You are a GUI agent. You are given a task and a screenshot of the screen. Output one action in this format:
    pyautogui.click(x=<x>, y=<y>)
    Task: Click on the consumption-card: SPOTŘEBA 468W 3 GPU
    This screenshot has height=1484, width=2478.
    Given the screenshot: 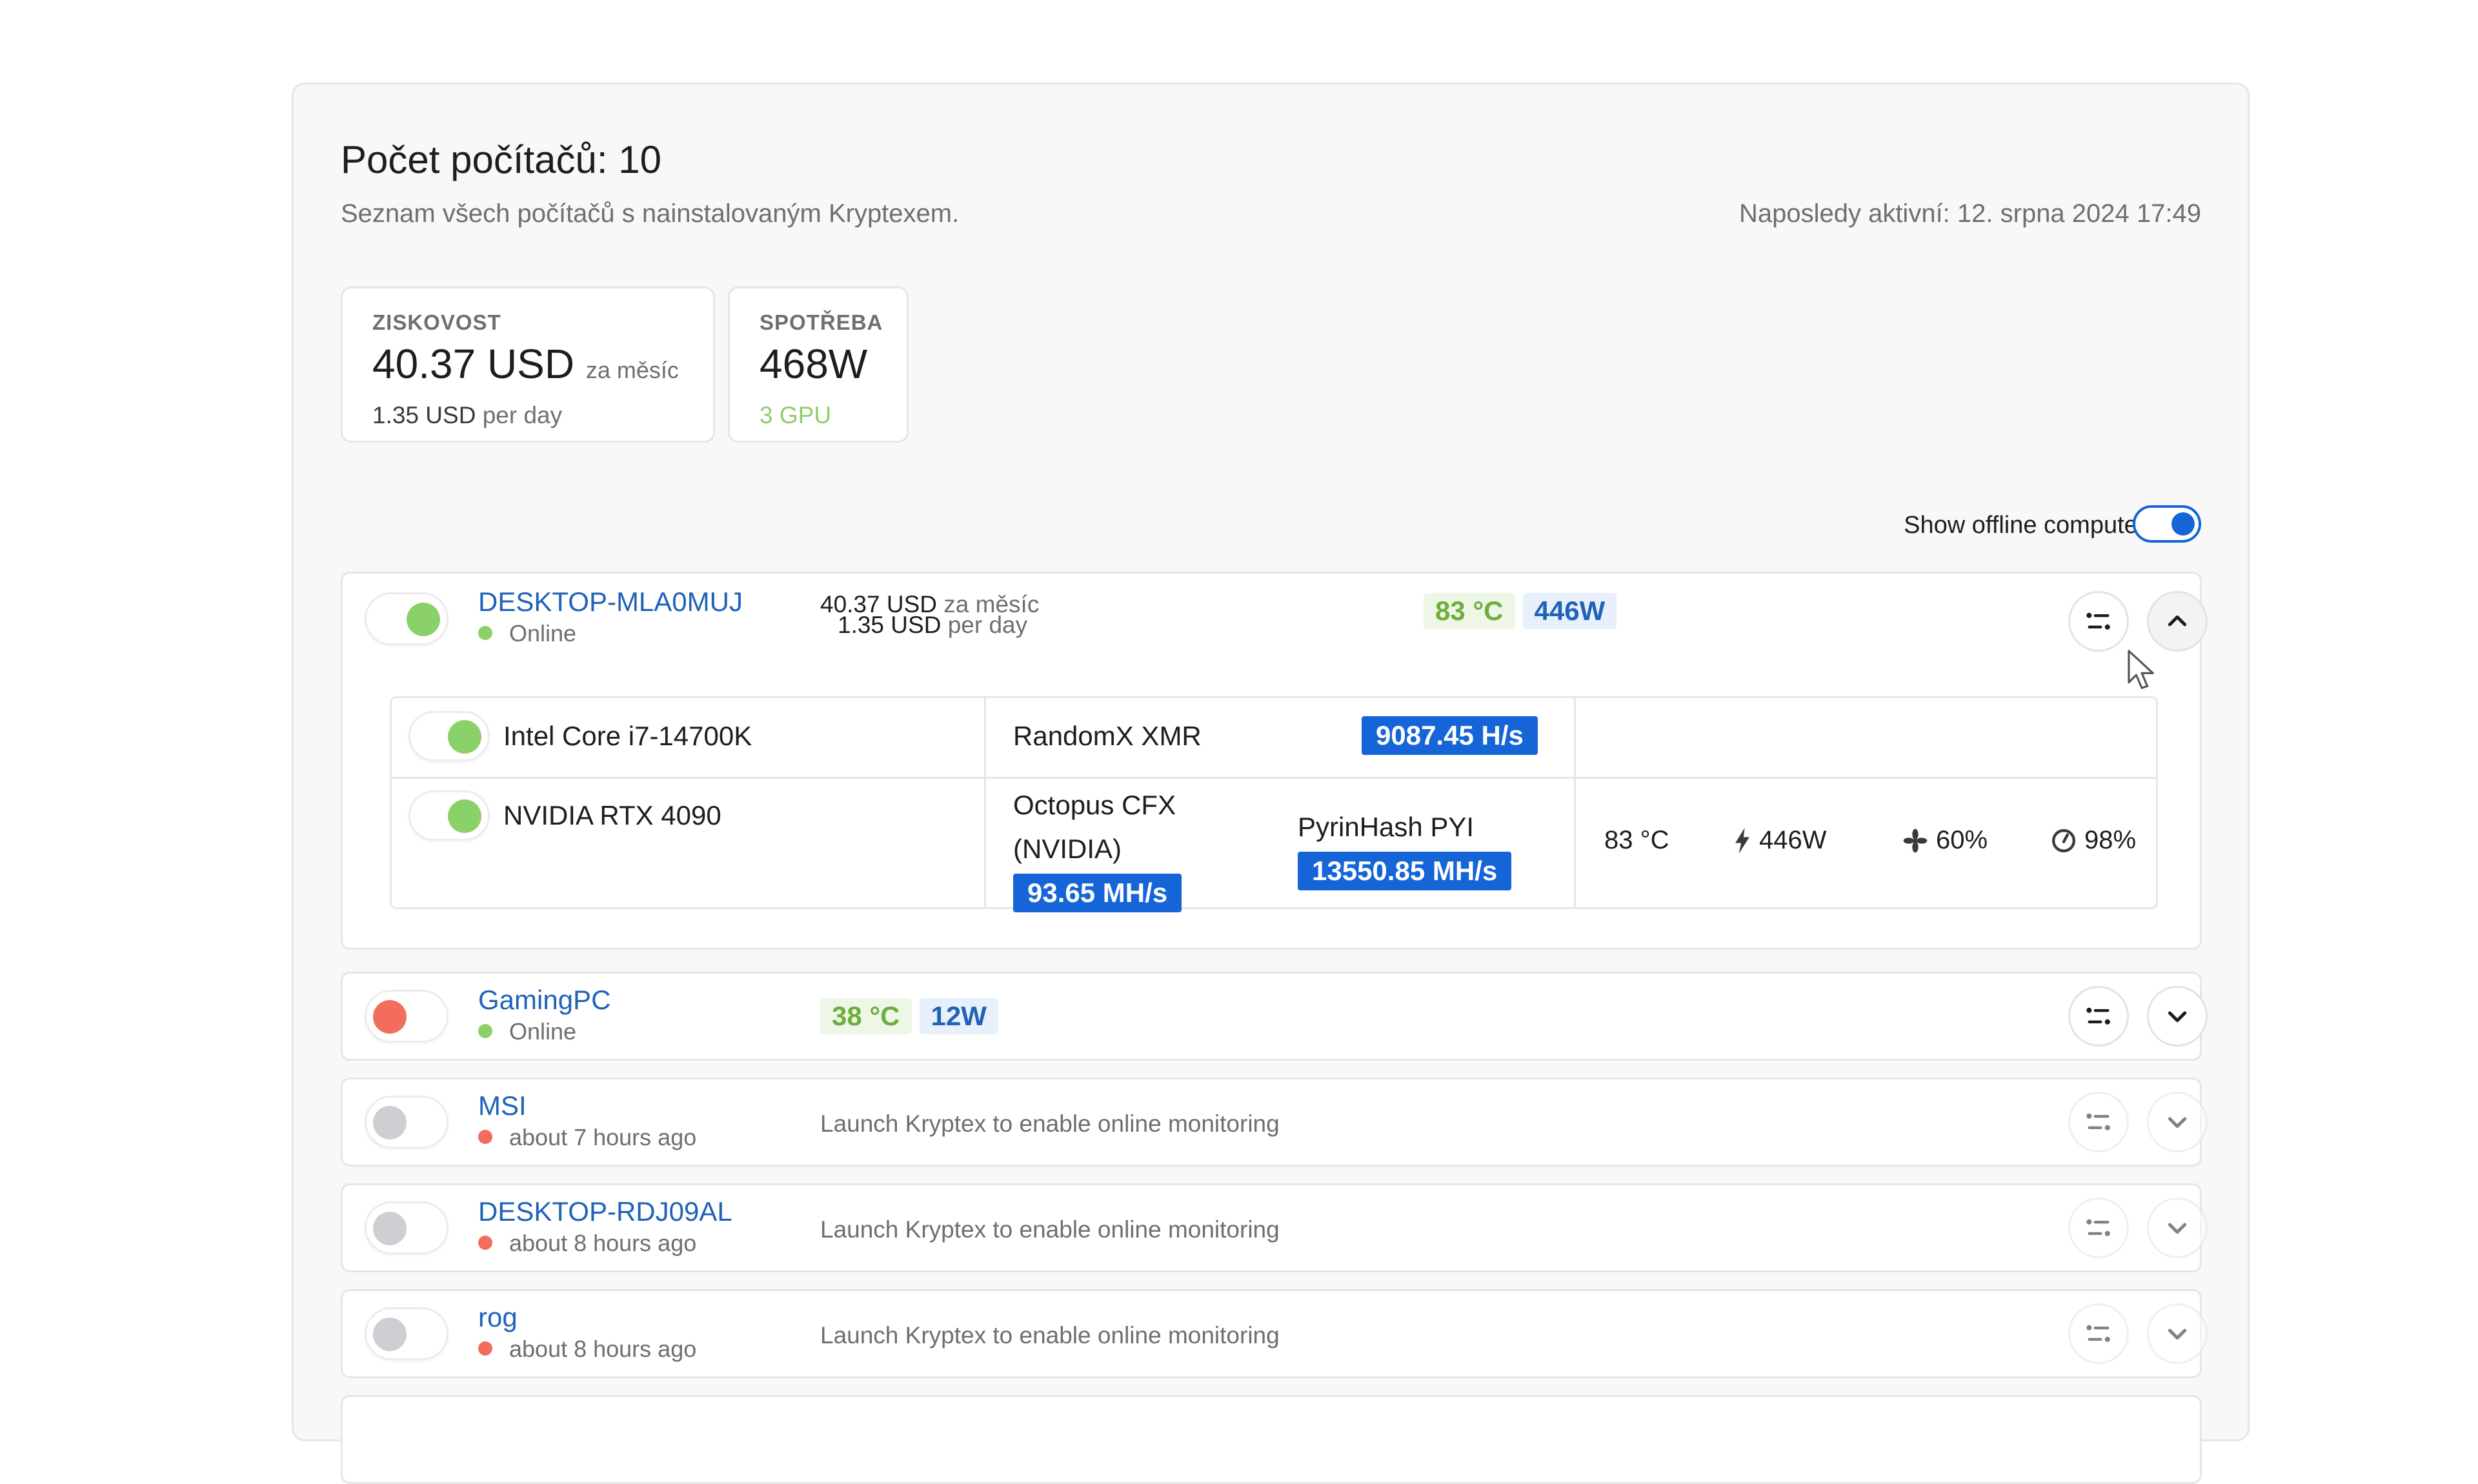 What is the action you would take?
    pyautogui.click(x=818, y=365)
    